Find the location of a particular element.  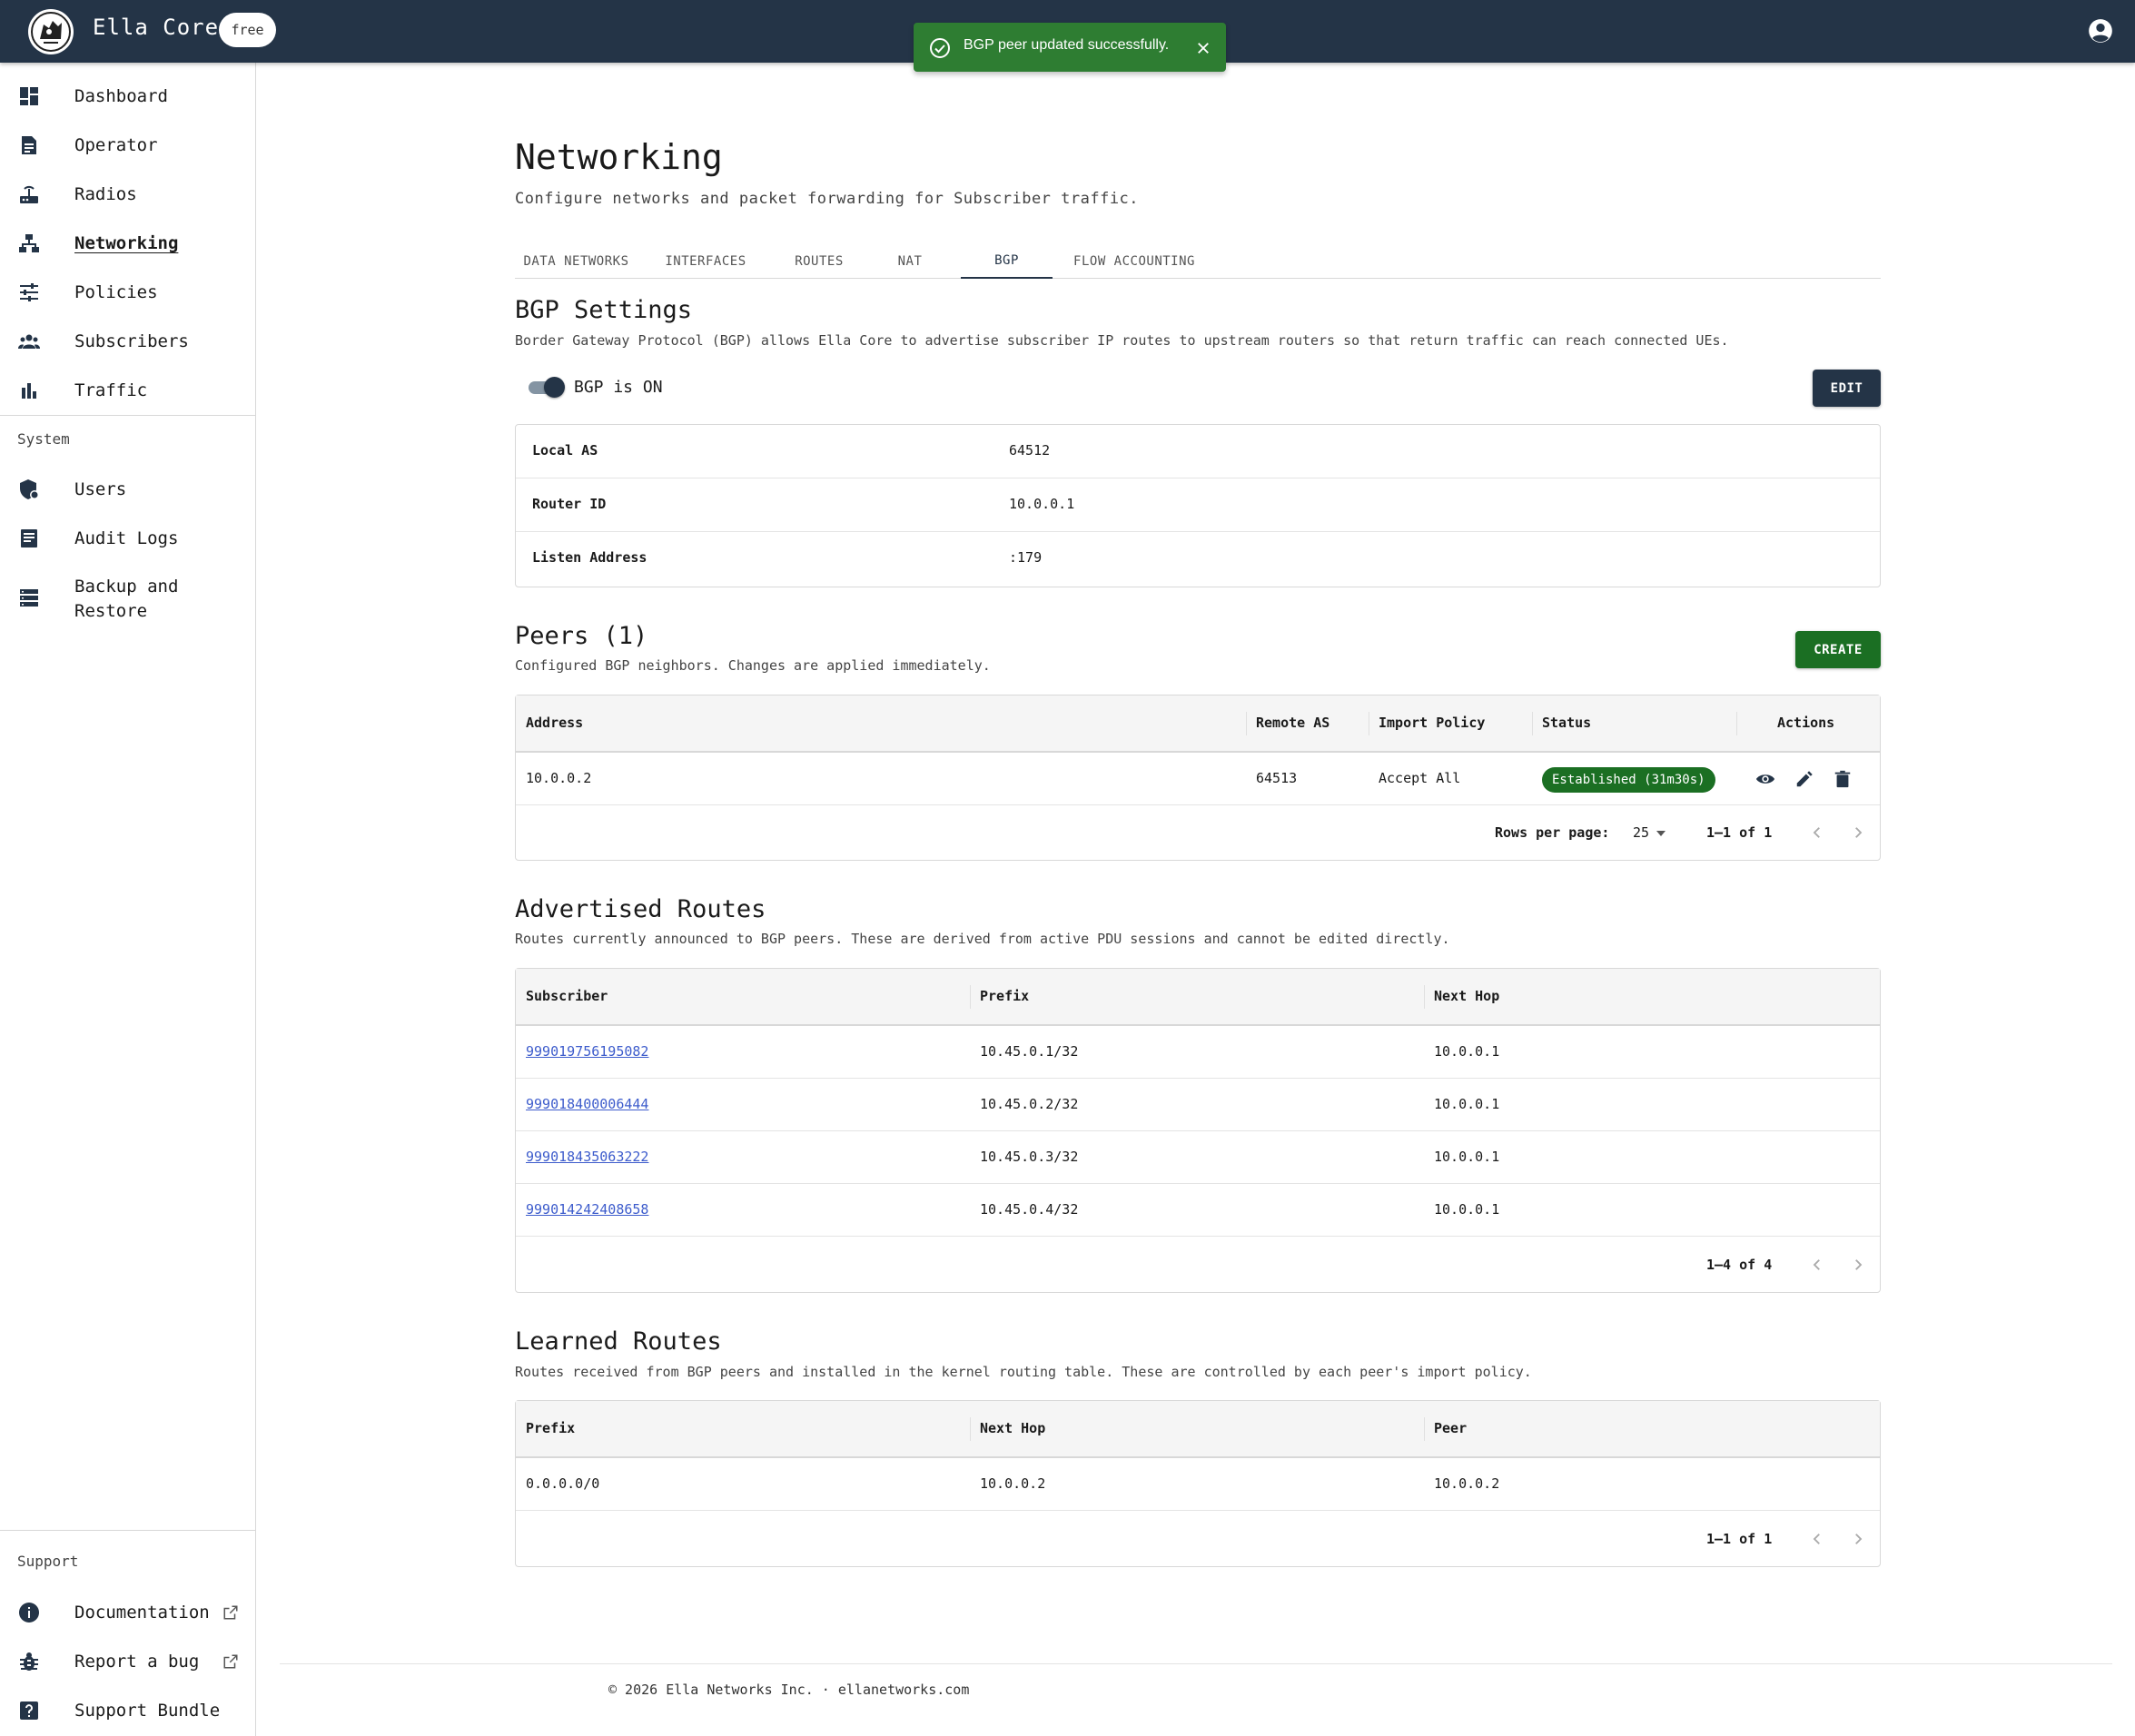

close-icon is located at coordinates (1203, 48).